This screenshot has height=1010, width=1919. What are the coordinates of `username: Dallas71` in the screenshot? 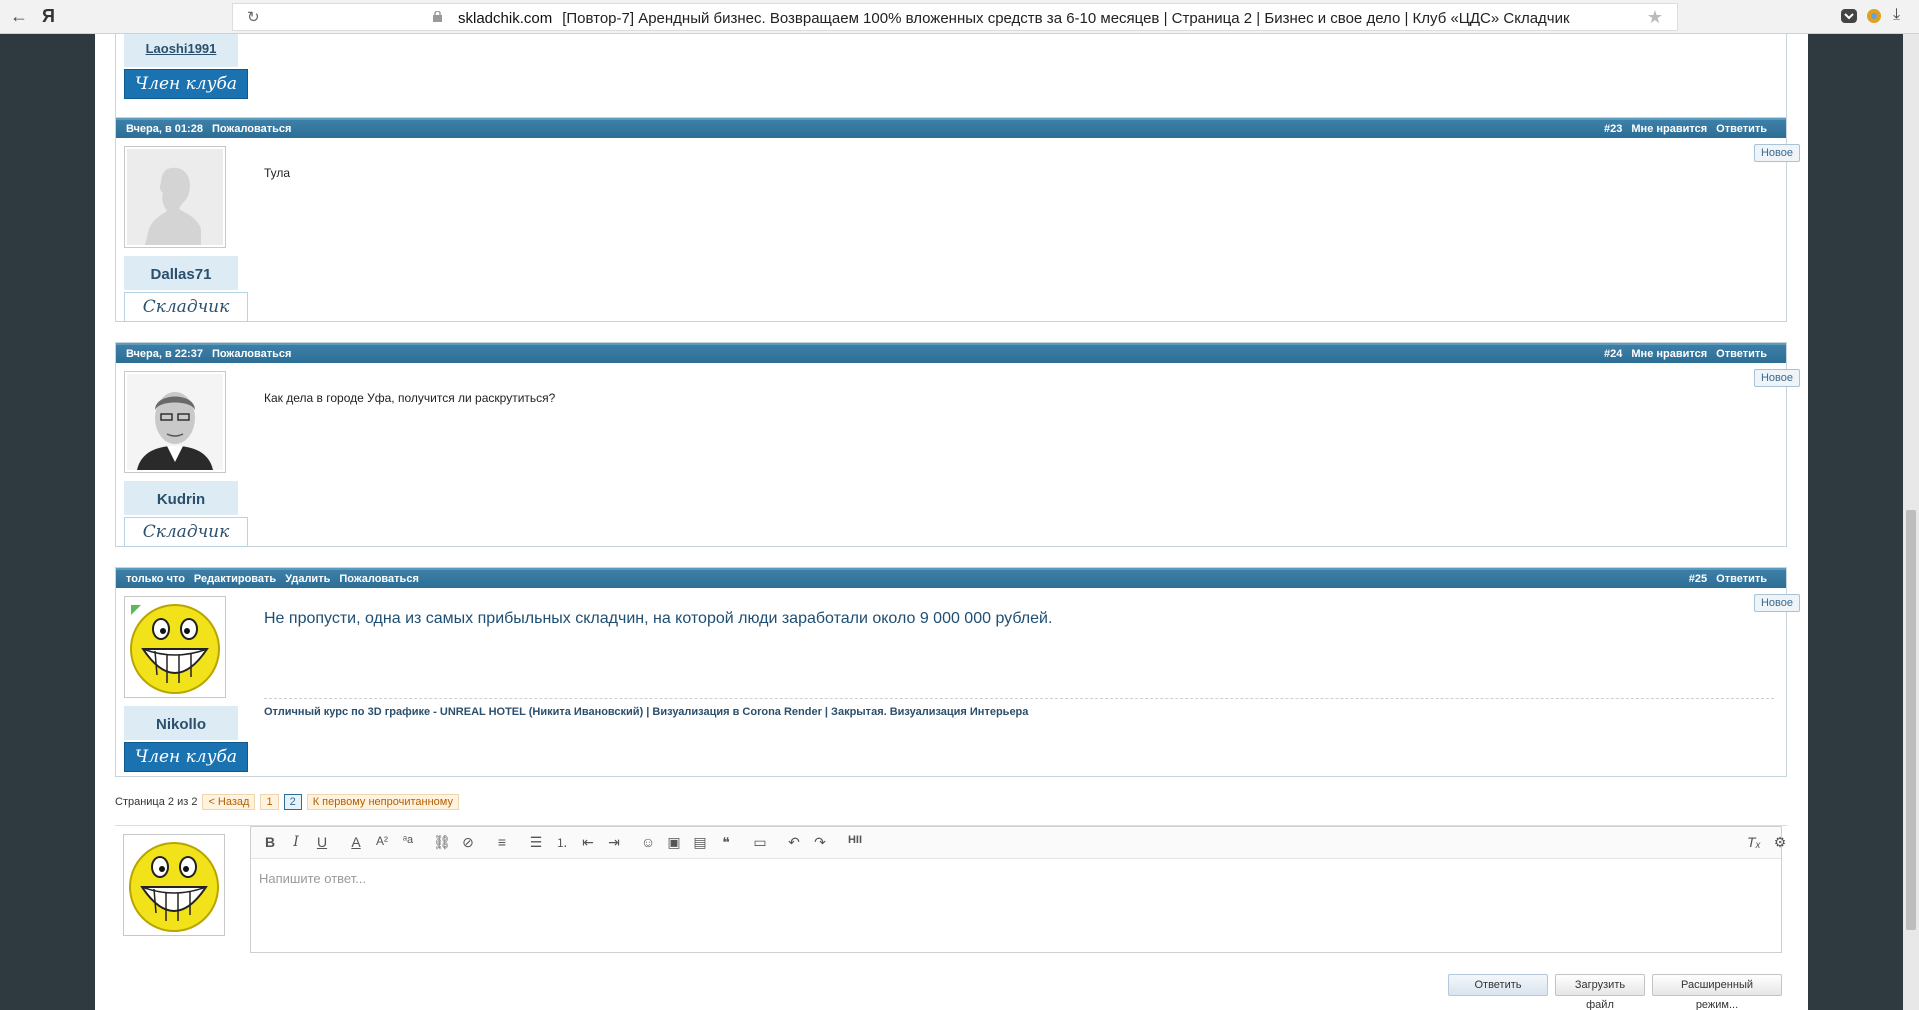 It's located at (181, 278).